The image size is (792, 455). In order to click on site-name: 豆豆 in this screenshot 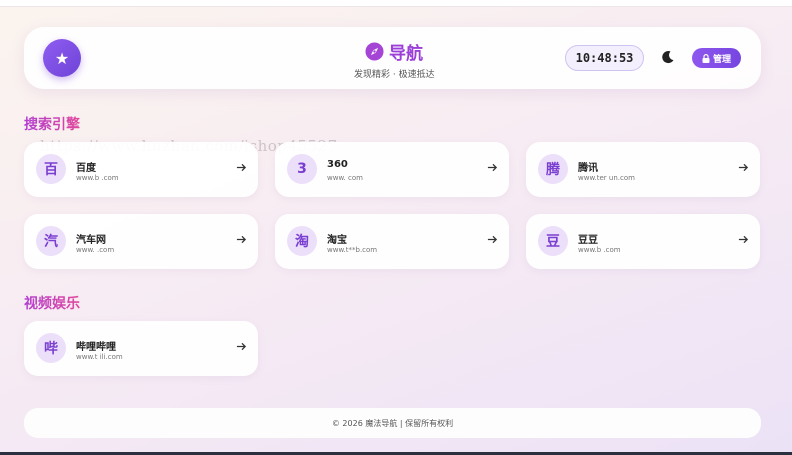, I will do `click(588, 240)`.